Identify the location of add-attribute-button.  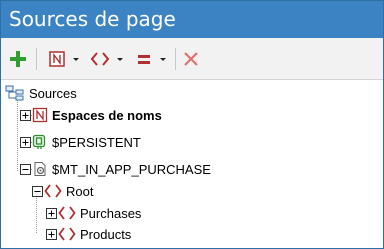
(144, 59).